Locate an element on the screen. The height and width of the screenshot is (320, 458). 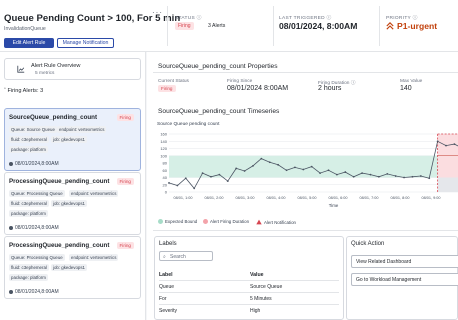
labels-search-input: ⌕ Search is located at coordinates (186, 256).